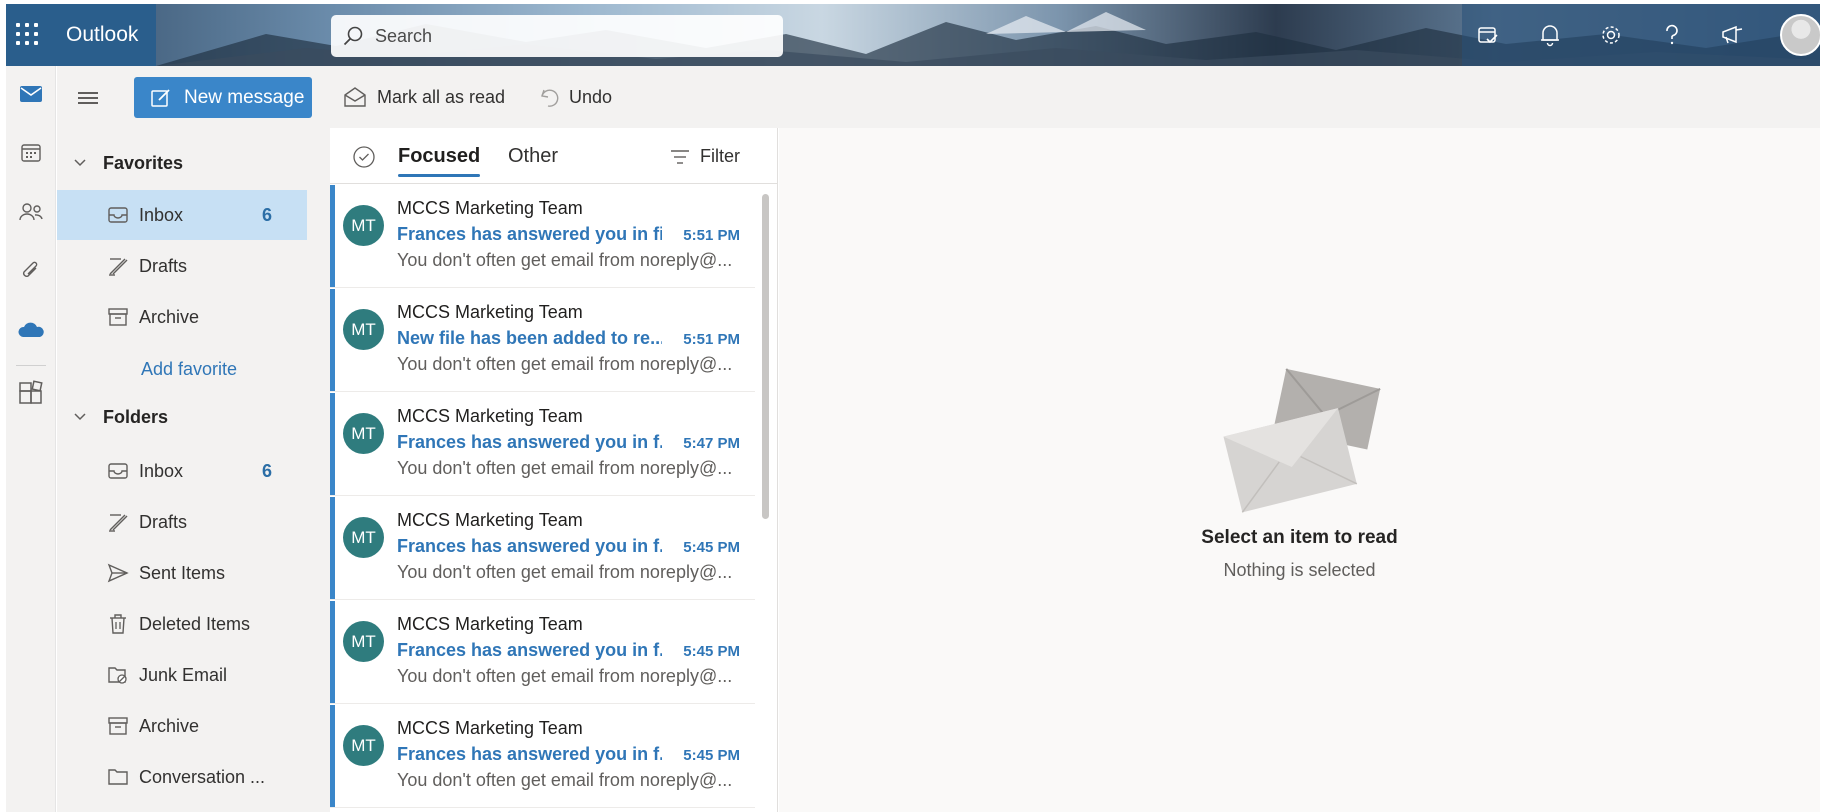  I want to click on favorites-title: Favorites, so click(143, 162).